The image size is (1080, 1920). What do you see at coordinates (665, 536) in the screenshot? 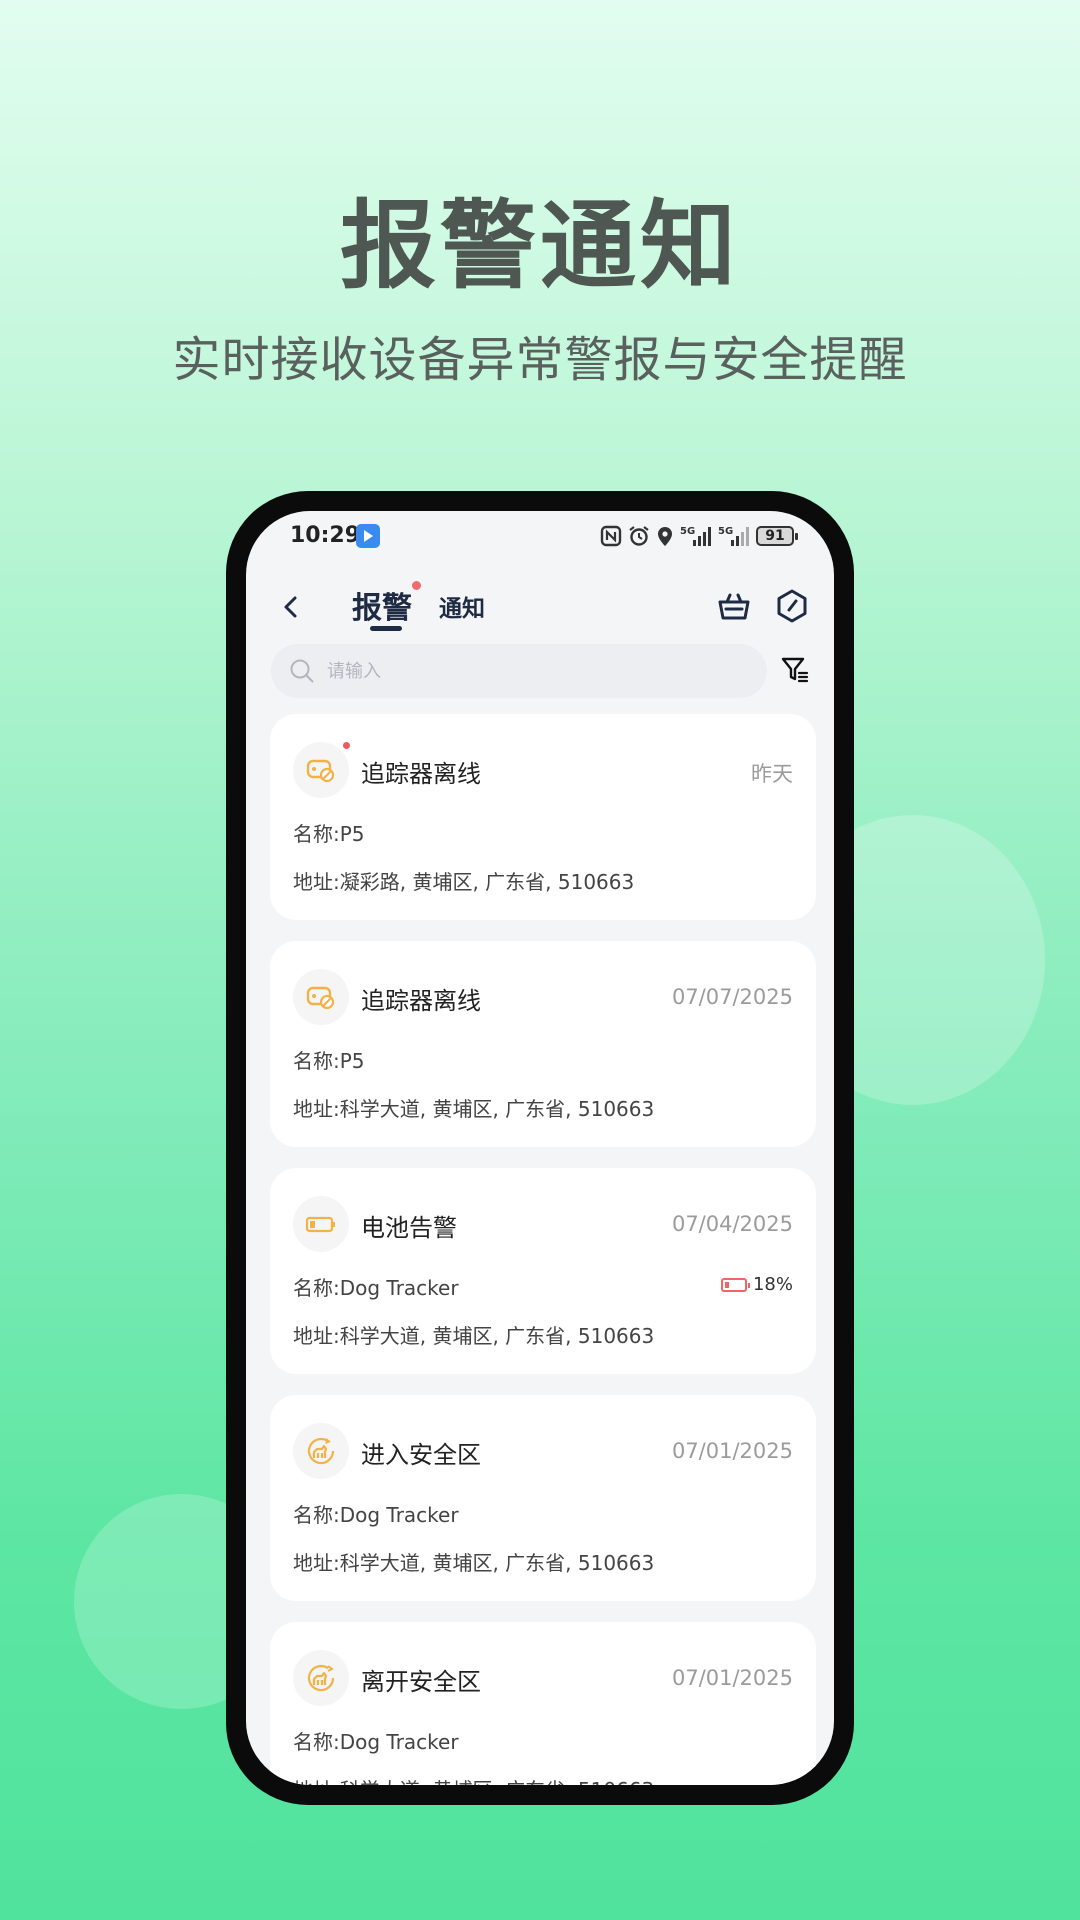
I see `location-icon` at bounding box center [665, 536].